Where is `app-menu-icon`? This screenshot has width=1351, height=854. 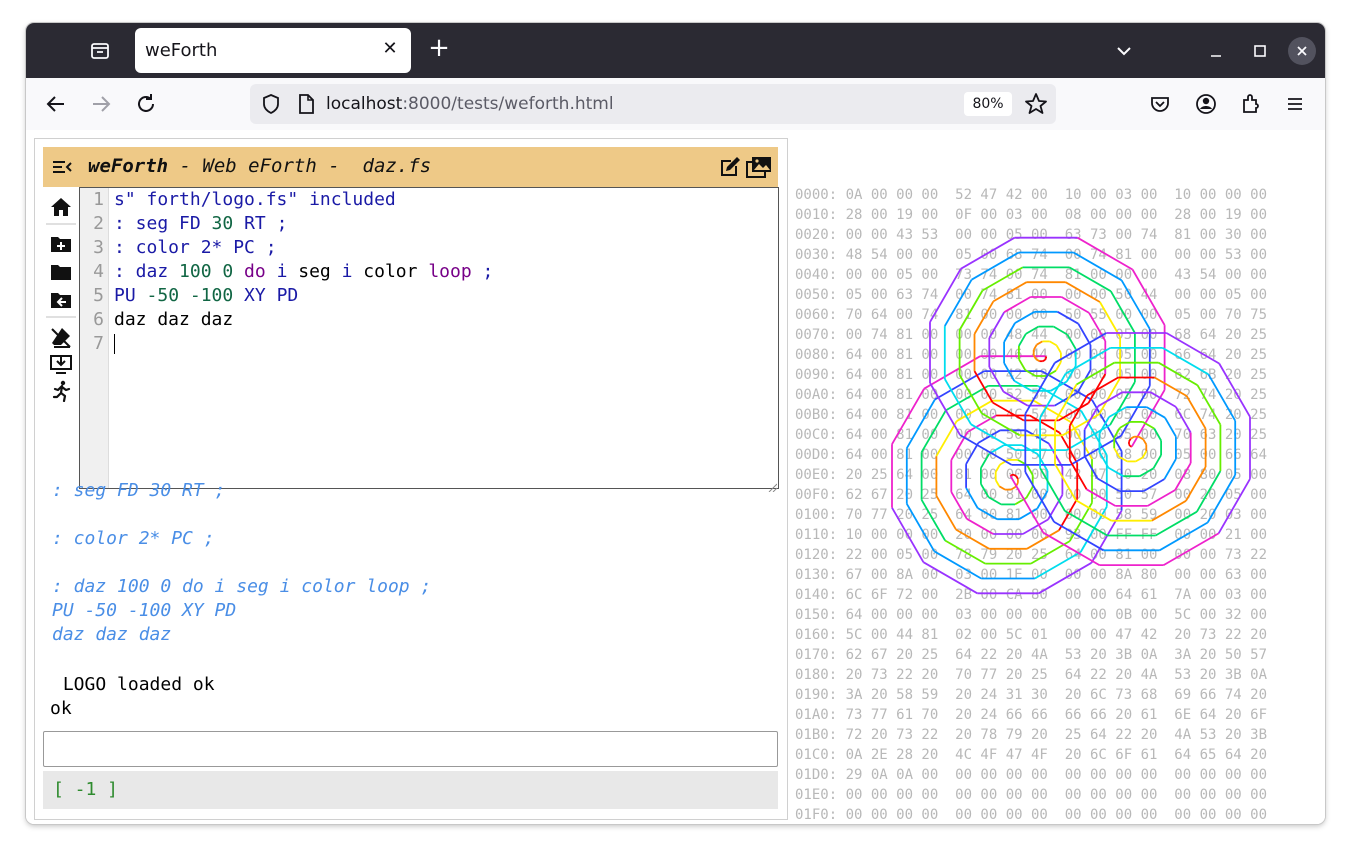
app-menu-icon is located at coordinates (1295, 104).